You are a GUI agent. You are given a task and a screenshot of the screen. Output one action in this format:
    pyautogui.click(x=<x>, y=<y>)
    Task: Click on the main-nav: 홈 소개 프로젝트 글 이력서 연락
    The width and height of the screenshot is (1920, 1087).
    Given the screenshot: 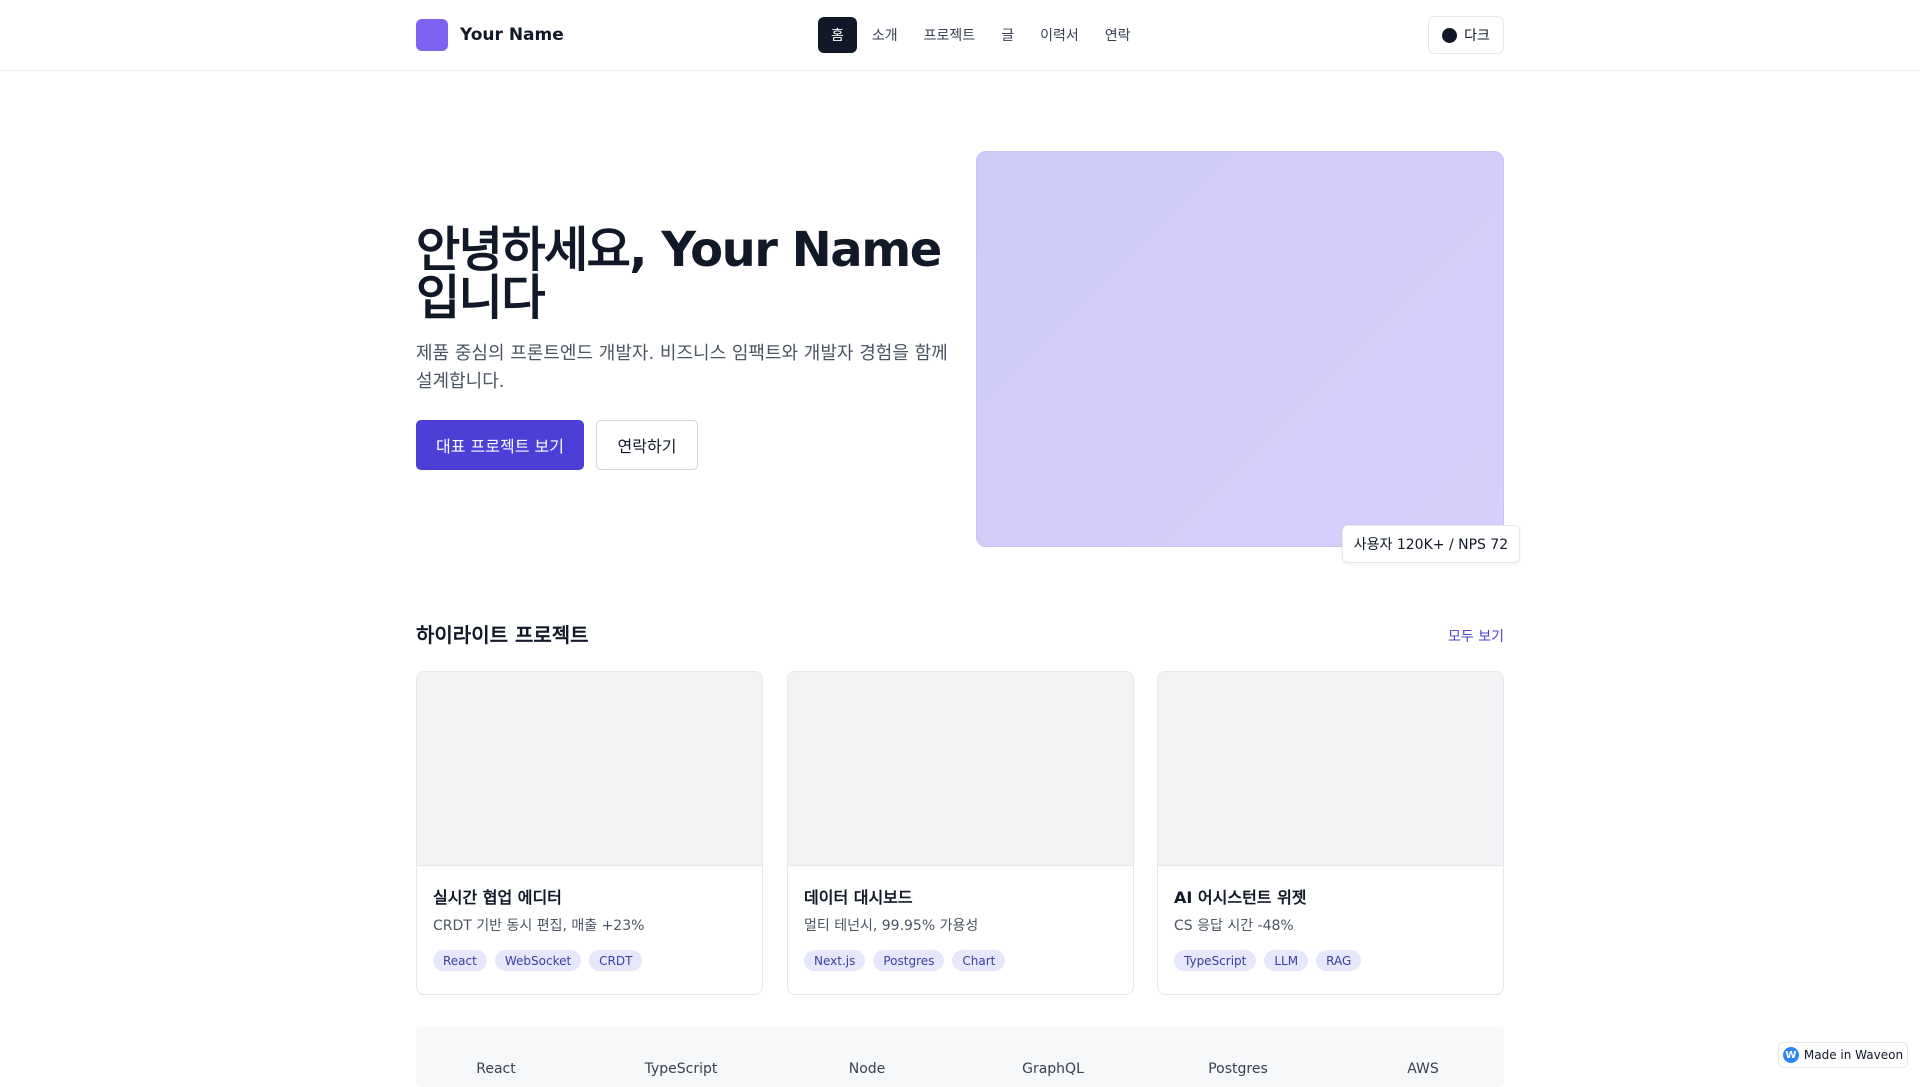 What is the action you would take?
    pyautogui.click(x=981, y=35)
    